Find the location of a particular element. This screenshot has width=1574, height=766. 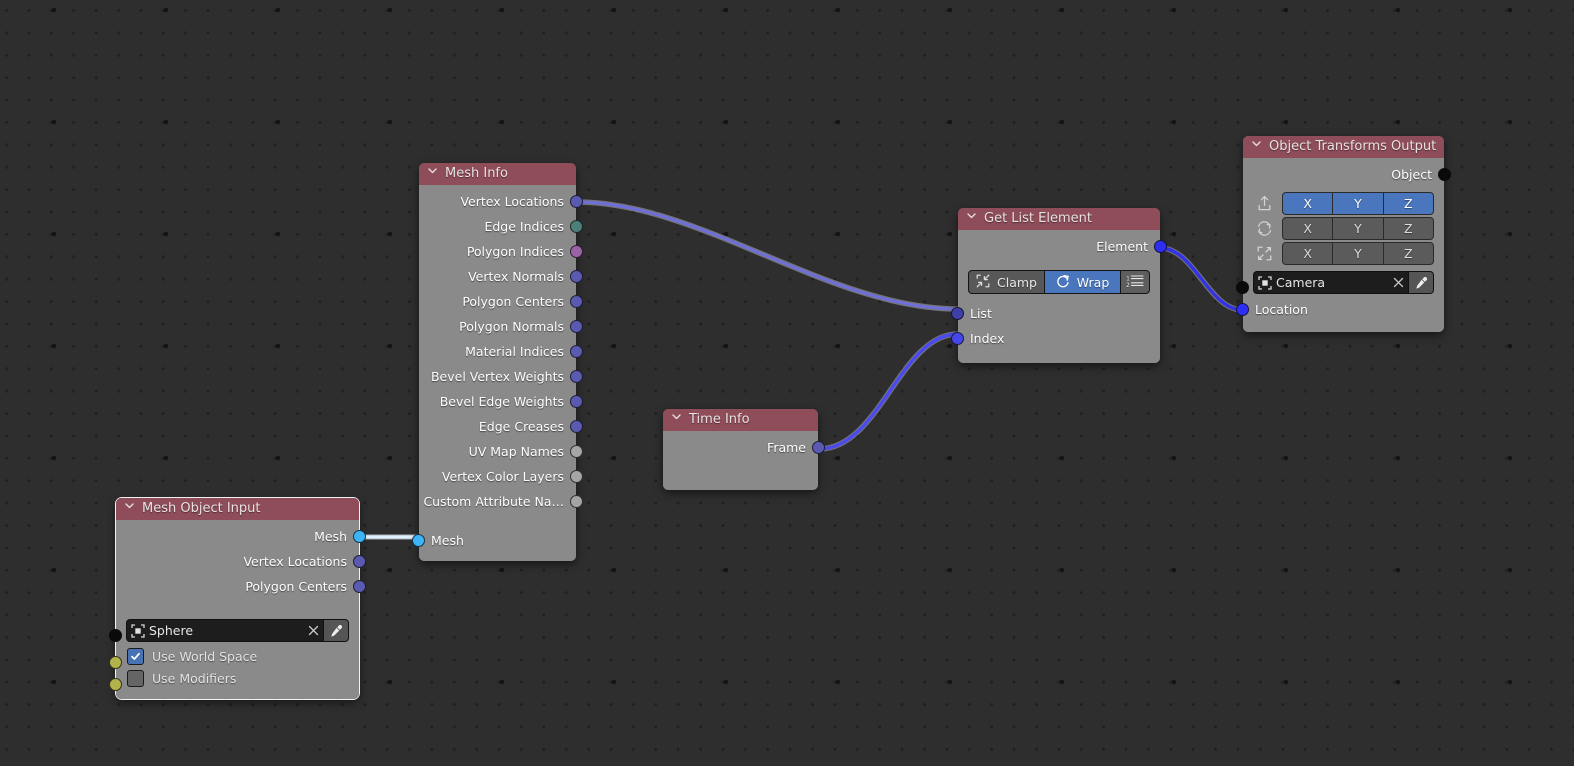

socket-row-input: List is located at coordinates (1055, 313).